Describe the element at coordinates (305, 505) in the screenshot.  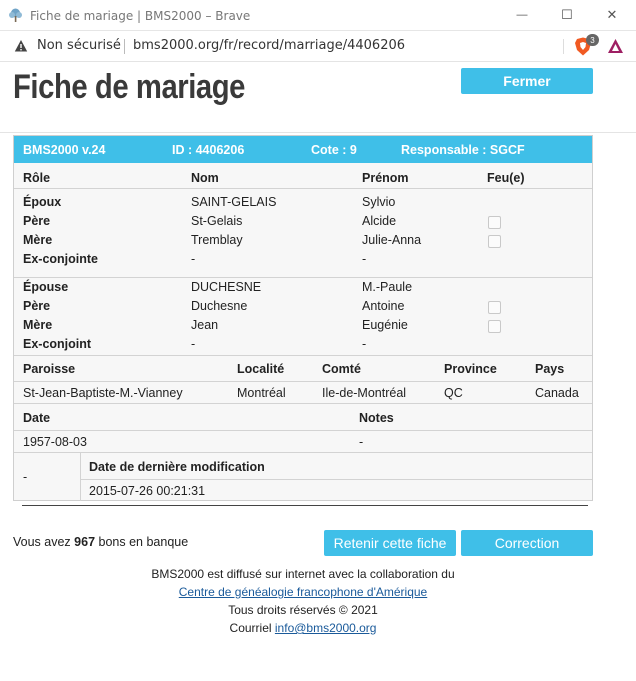
I see `footer-divider` at that location.